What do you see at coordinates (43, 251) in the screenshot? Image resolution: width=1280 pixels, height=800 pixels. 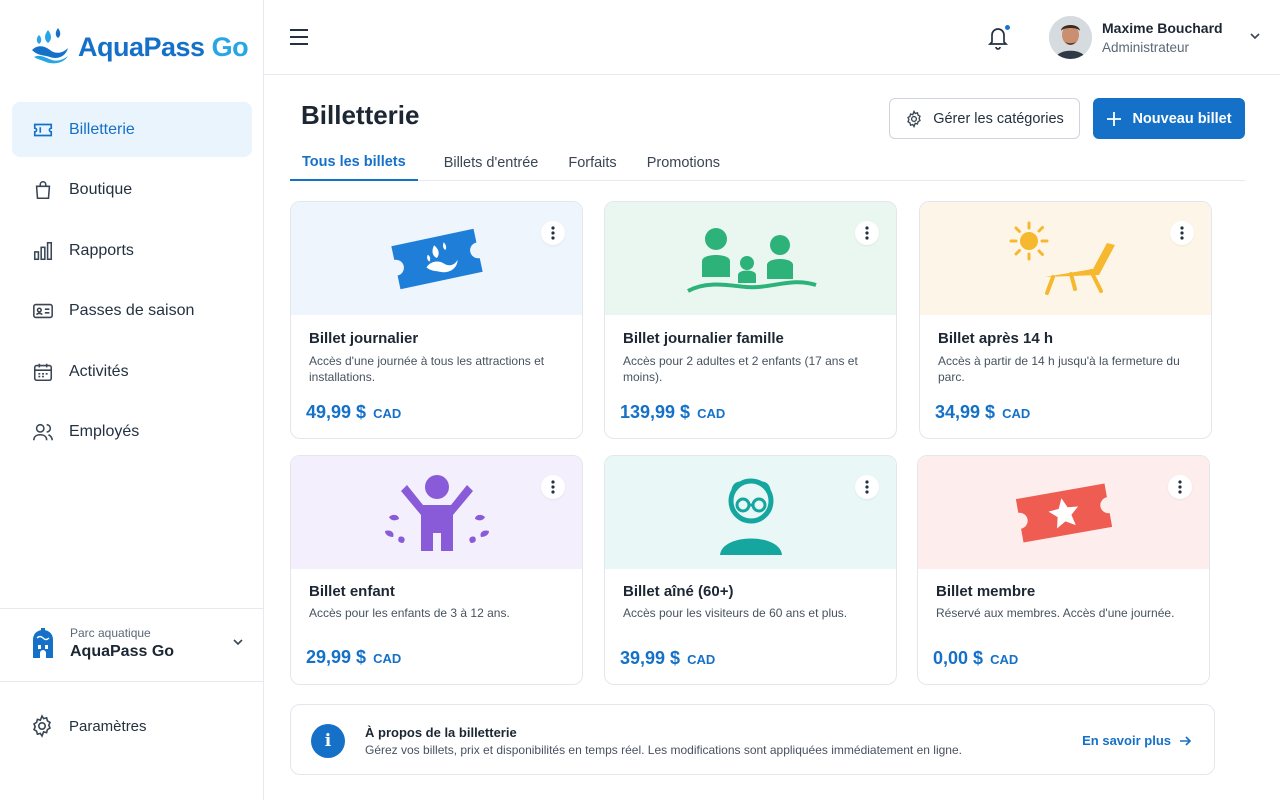 I see `bar-chart-icon` at bounding box center [43, 251].